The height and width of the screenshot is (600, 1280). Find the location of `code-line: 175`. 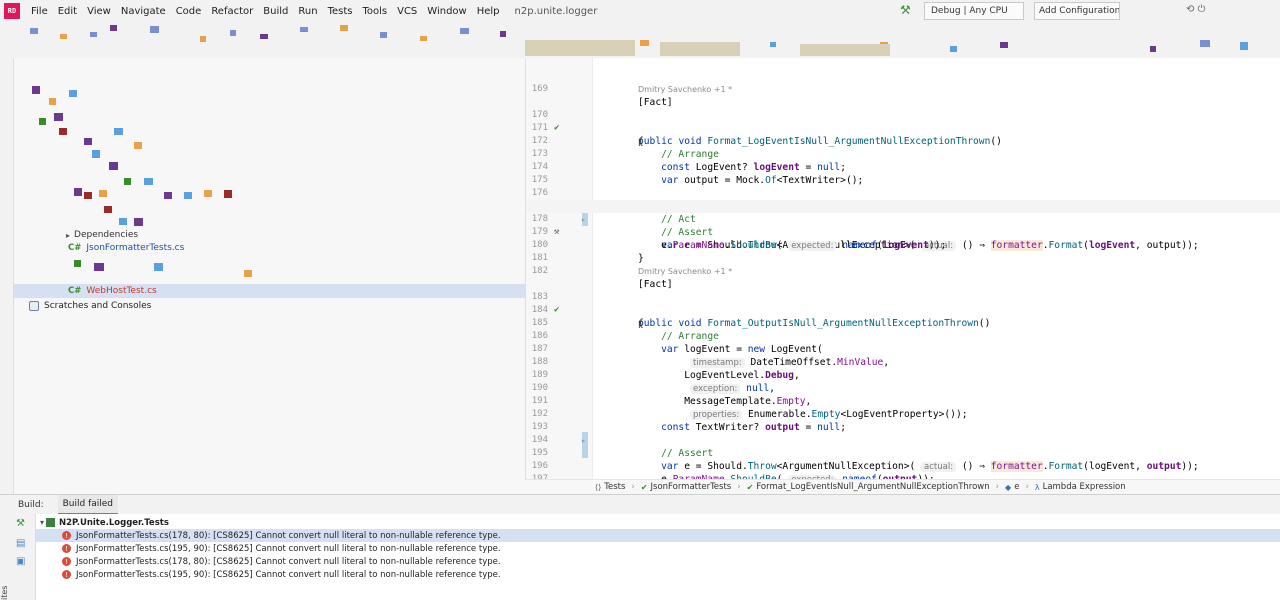

code-line: 175 is located at coordinates (539, 180).